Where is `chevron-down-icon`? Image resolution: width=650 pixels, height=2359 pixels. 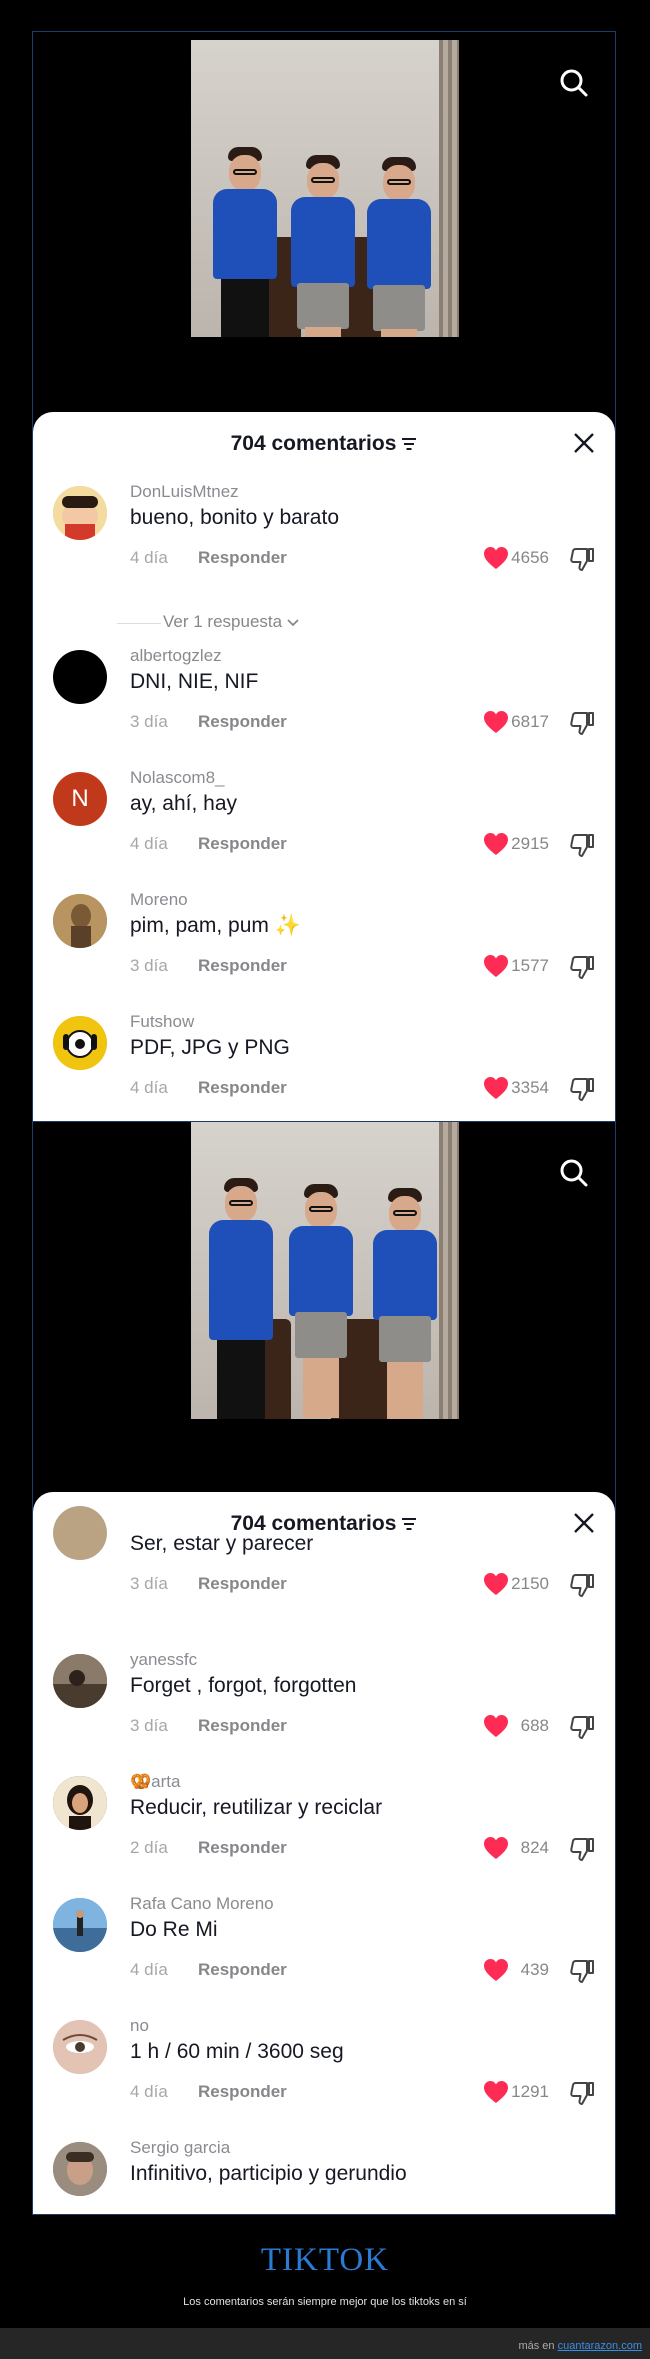 chevron-down-icon is located at coordinates (293, 622).